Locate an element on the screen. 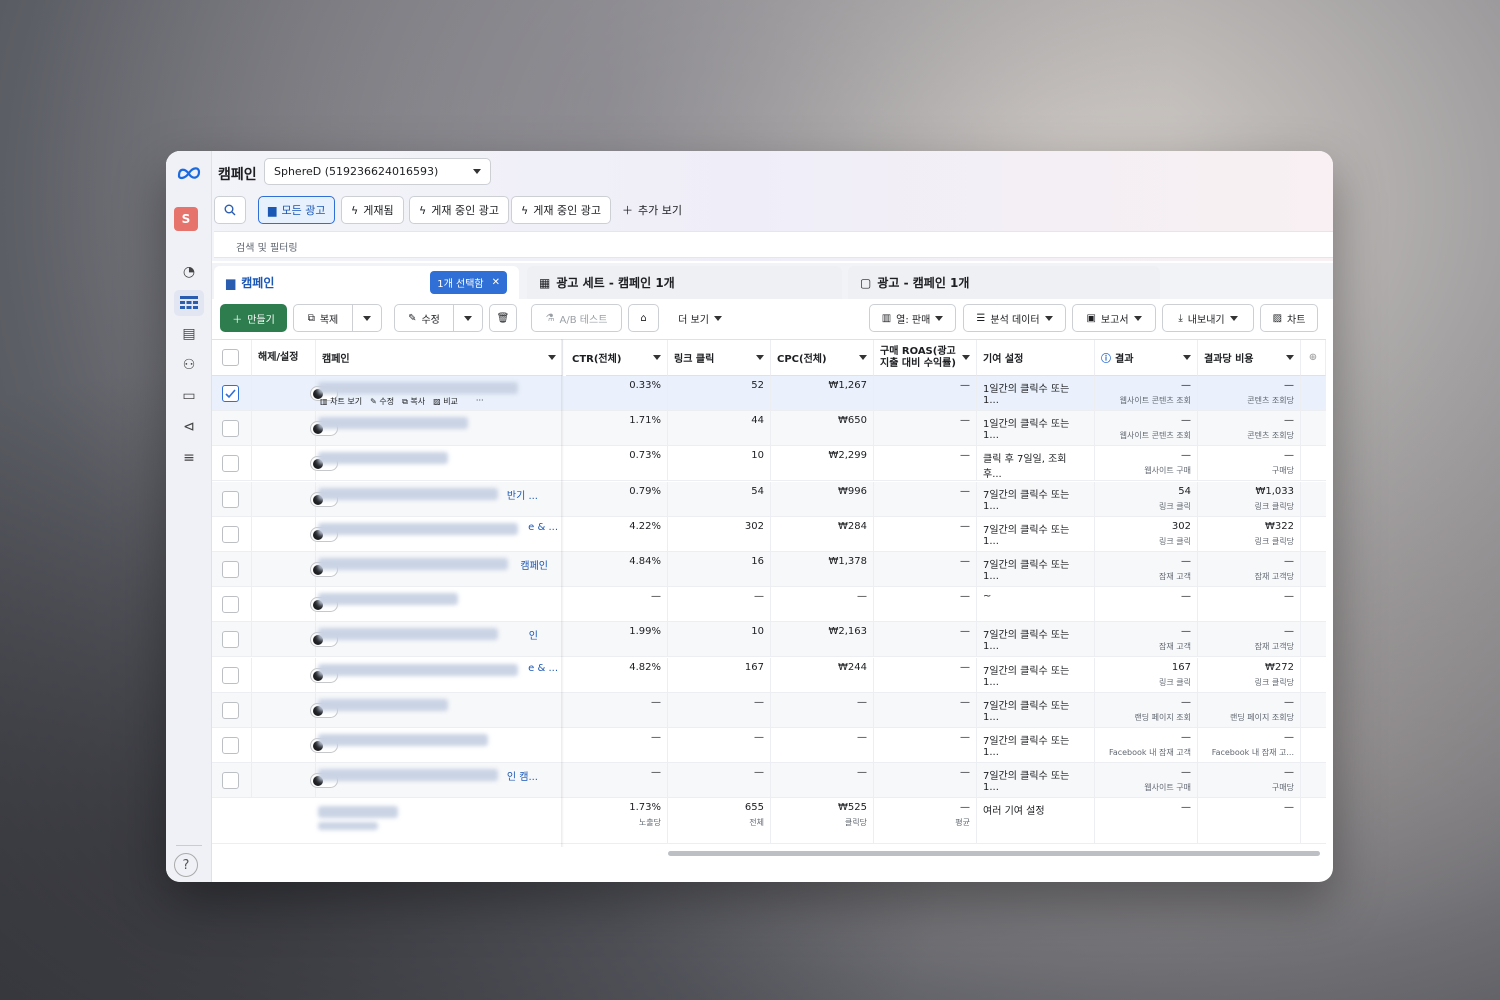  add-column-icon: ⊕ is located at coordinates (1313, 358).